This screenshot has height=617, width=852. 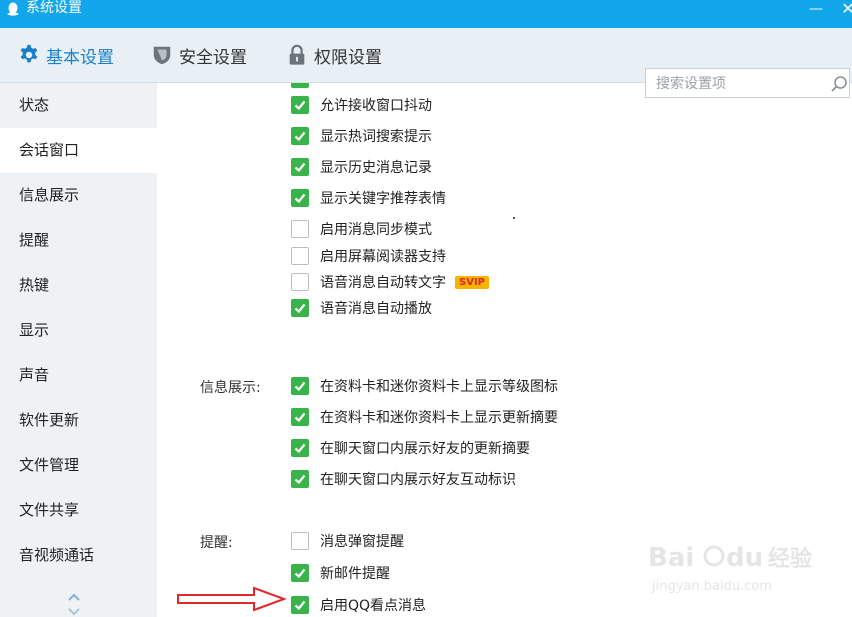 I want to click on option-keyword-emoji: 显示关键字推荐表情, so click(x=368, y=198).